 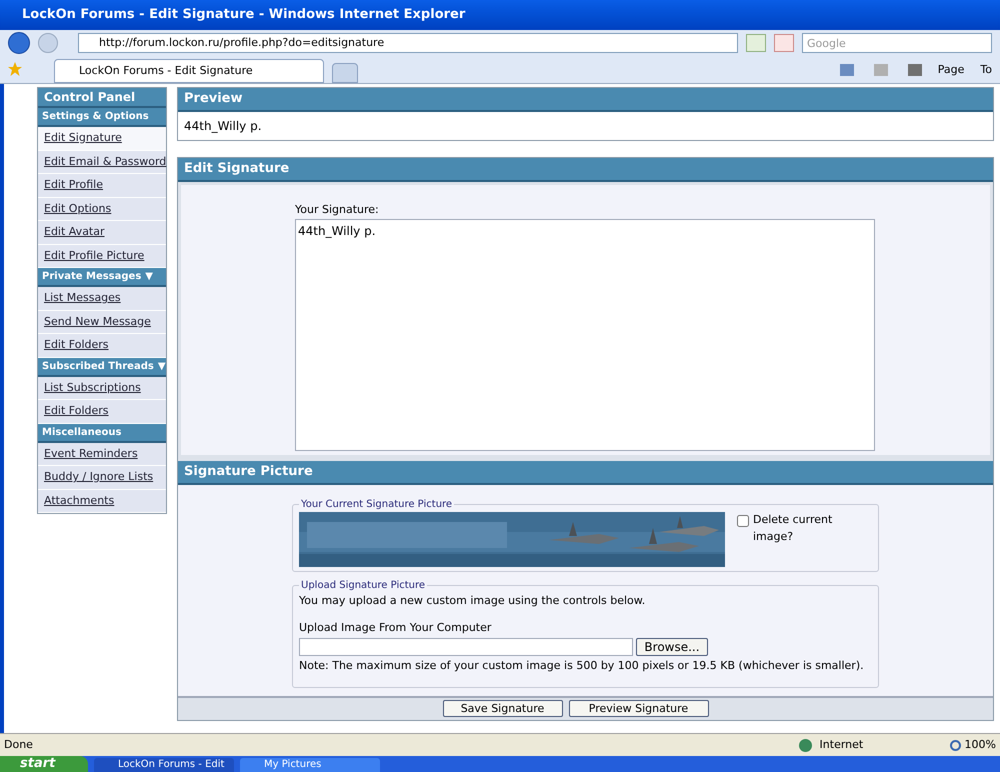 I want to click on sidebar-item: Edit Email & Password, so click(x=102, y=162).